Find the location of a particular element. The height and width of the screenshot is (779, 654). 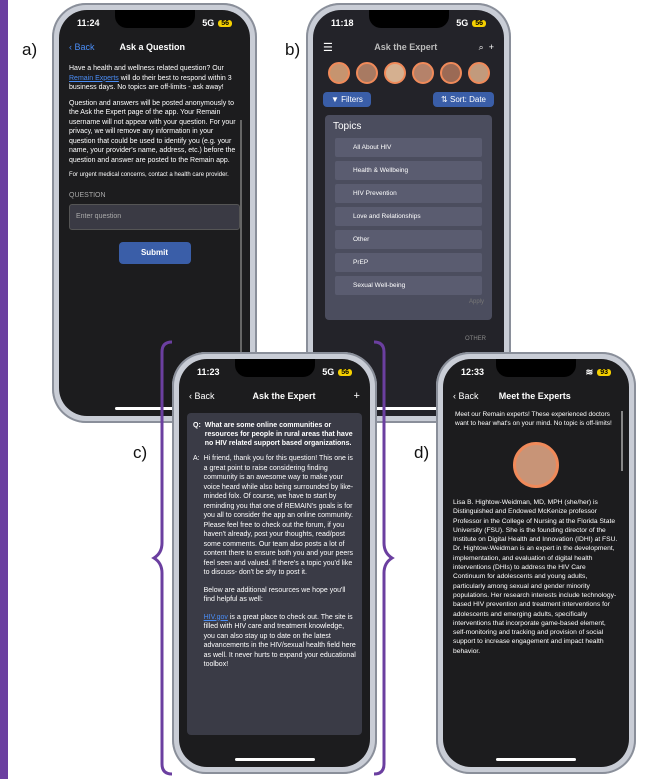

add-icon: + is located at coordinates (491, 47).